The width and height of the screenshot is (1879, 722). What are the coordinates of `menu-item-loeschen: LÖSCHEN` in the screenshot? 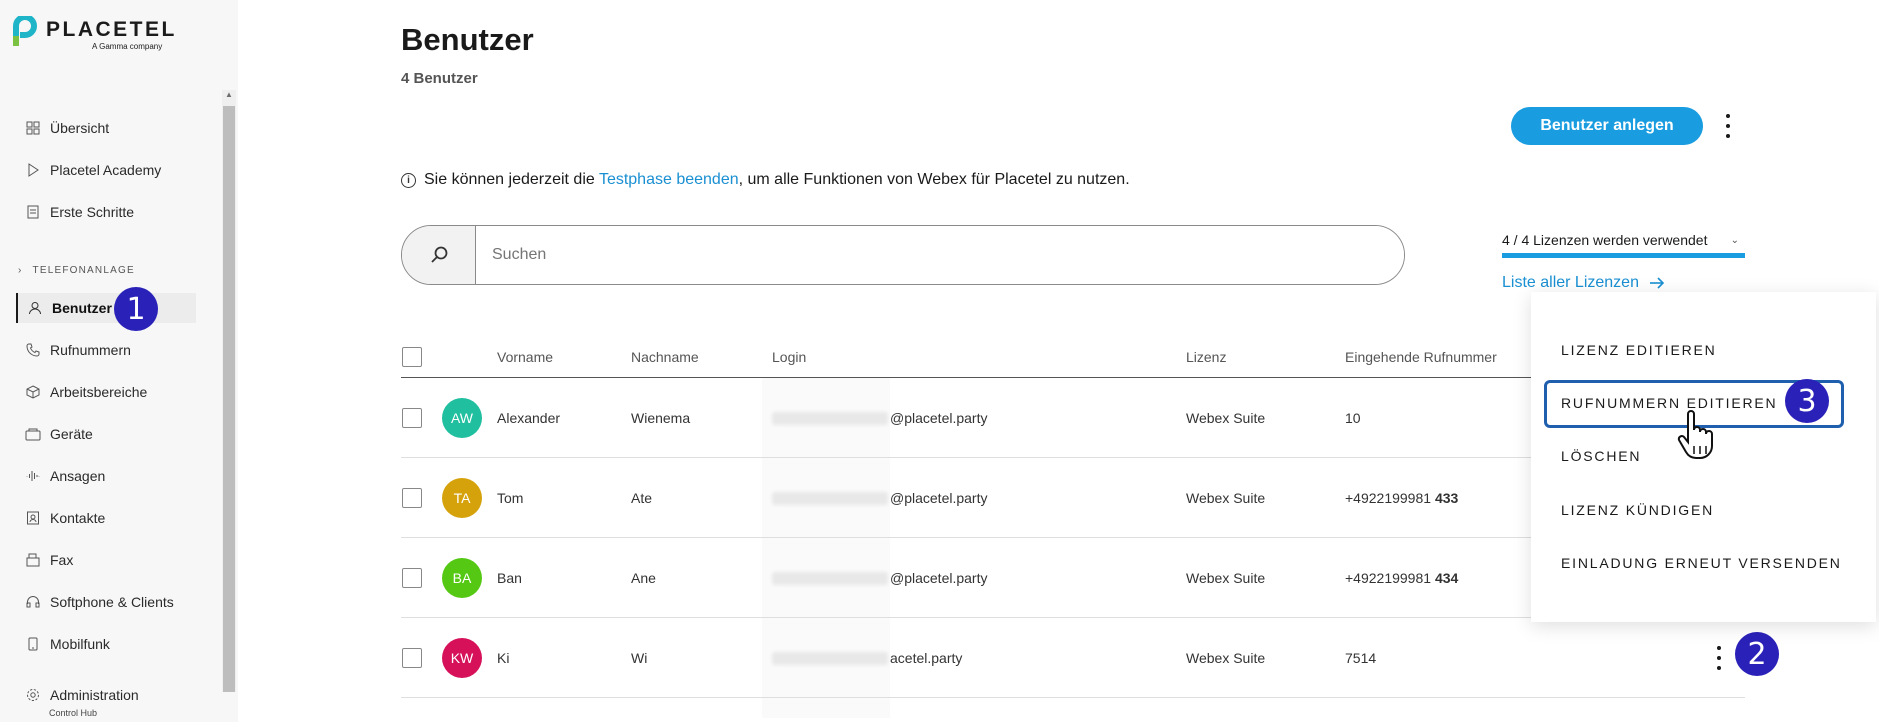 It's located at (1601, 456).